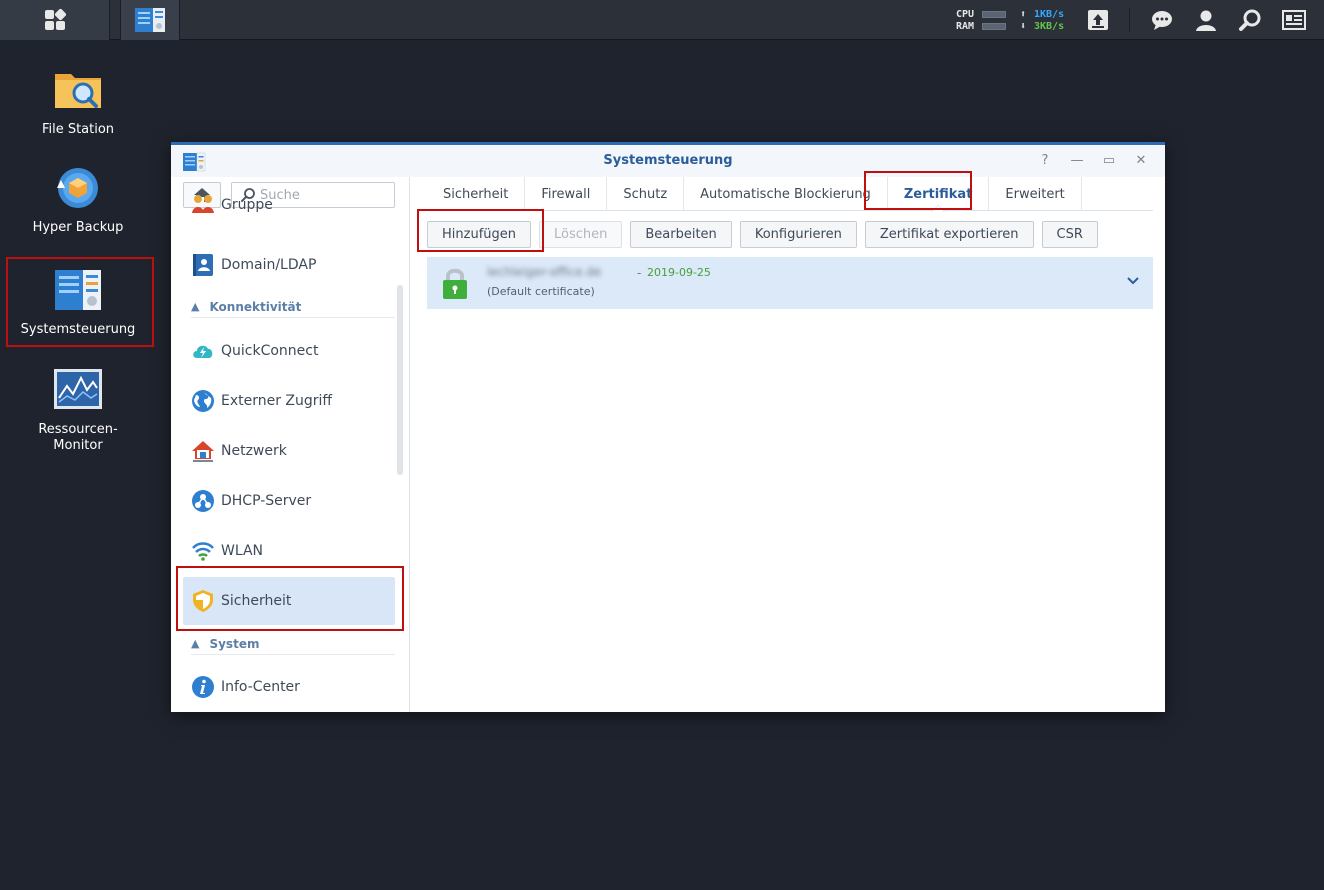  I want to click on sidebar-item-label: Externer Zugriff, so click(277, 401).